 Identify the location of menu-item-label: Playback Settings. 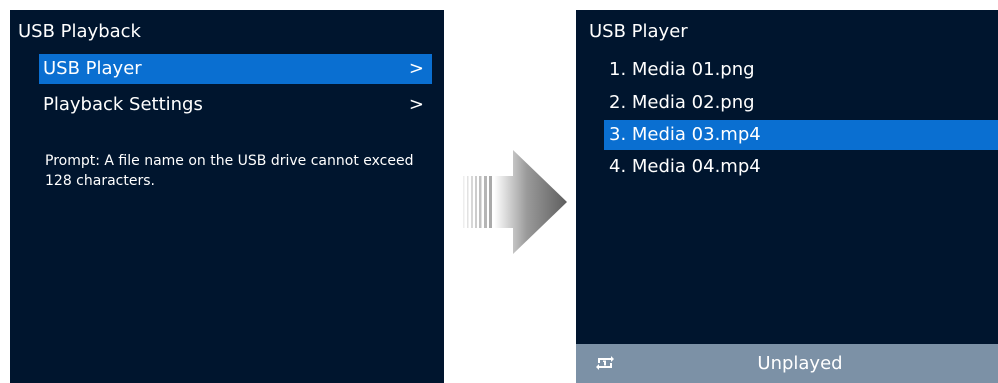
(123, 104).